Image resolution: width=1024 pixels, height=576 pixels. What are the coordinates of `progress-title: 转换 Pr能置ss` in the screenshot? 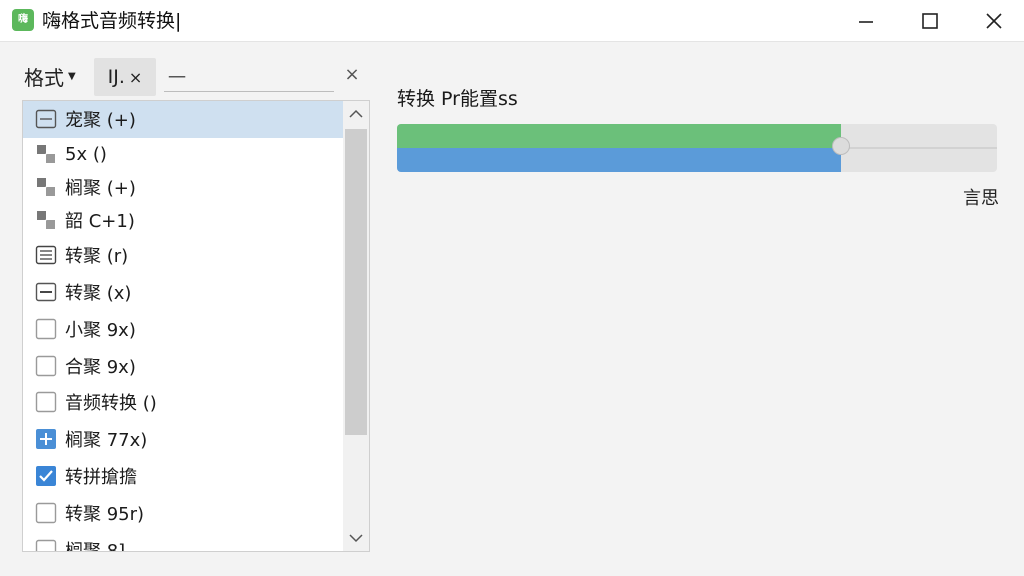 It's located at (457, 99).